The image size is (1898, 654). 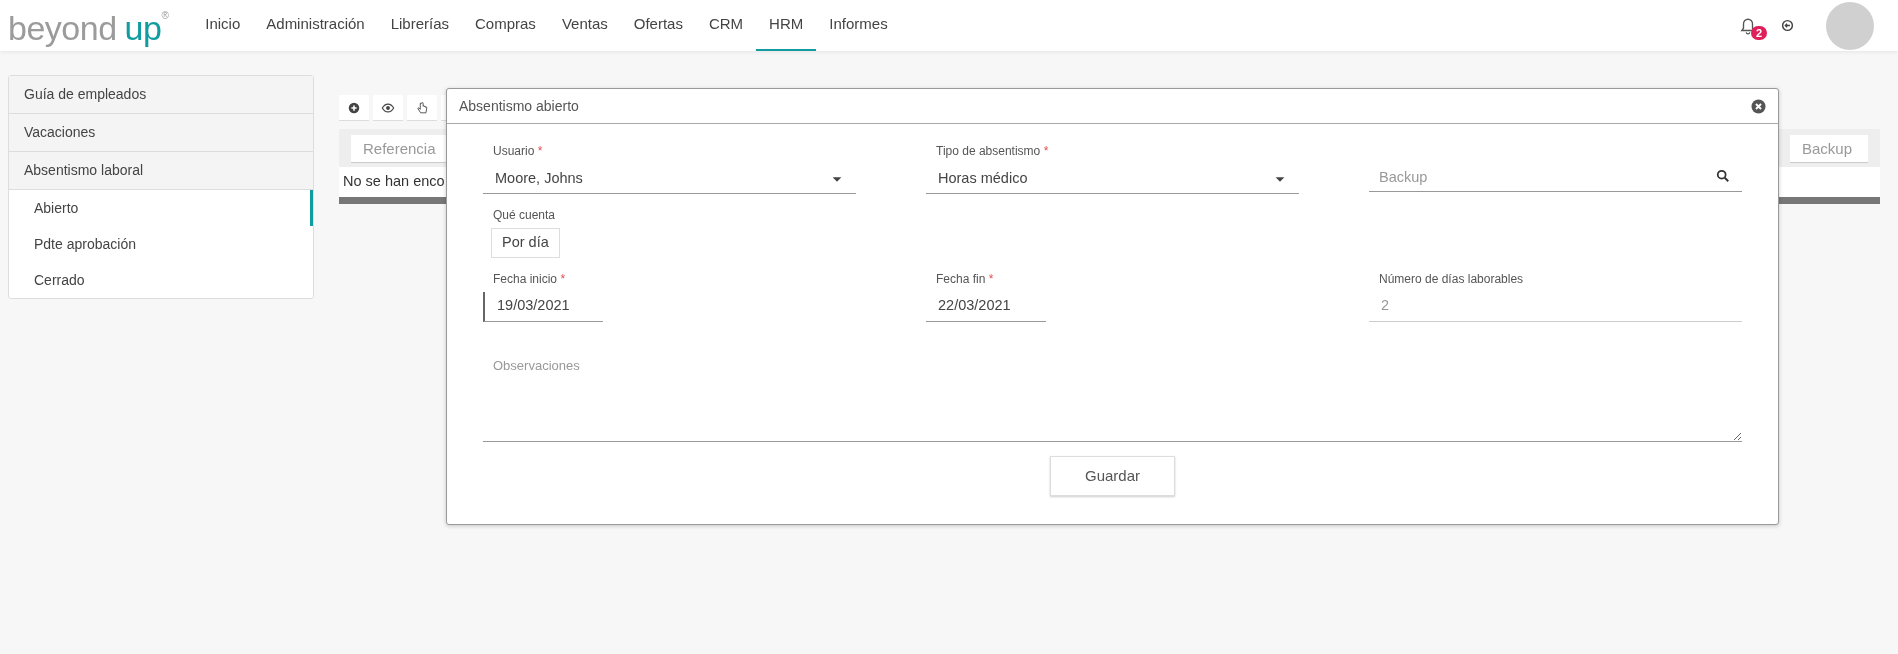 I want to click on hand-icon, so click(x=422, y=107).